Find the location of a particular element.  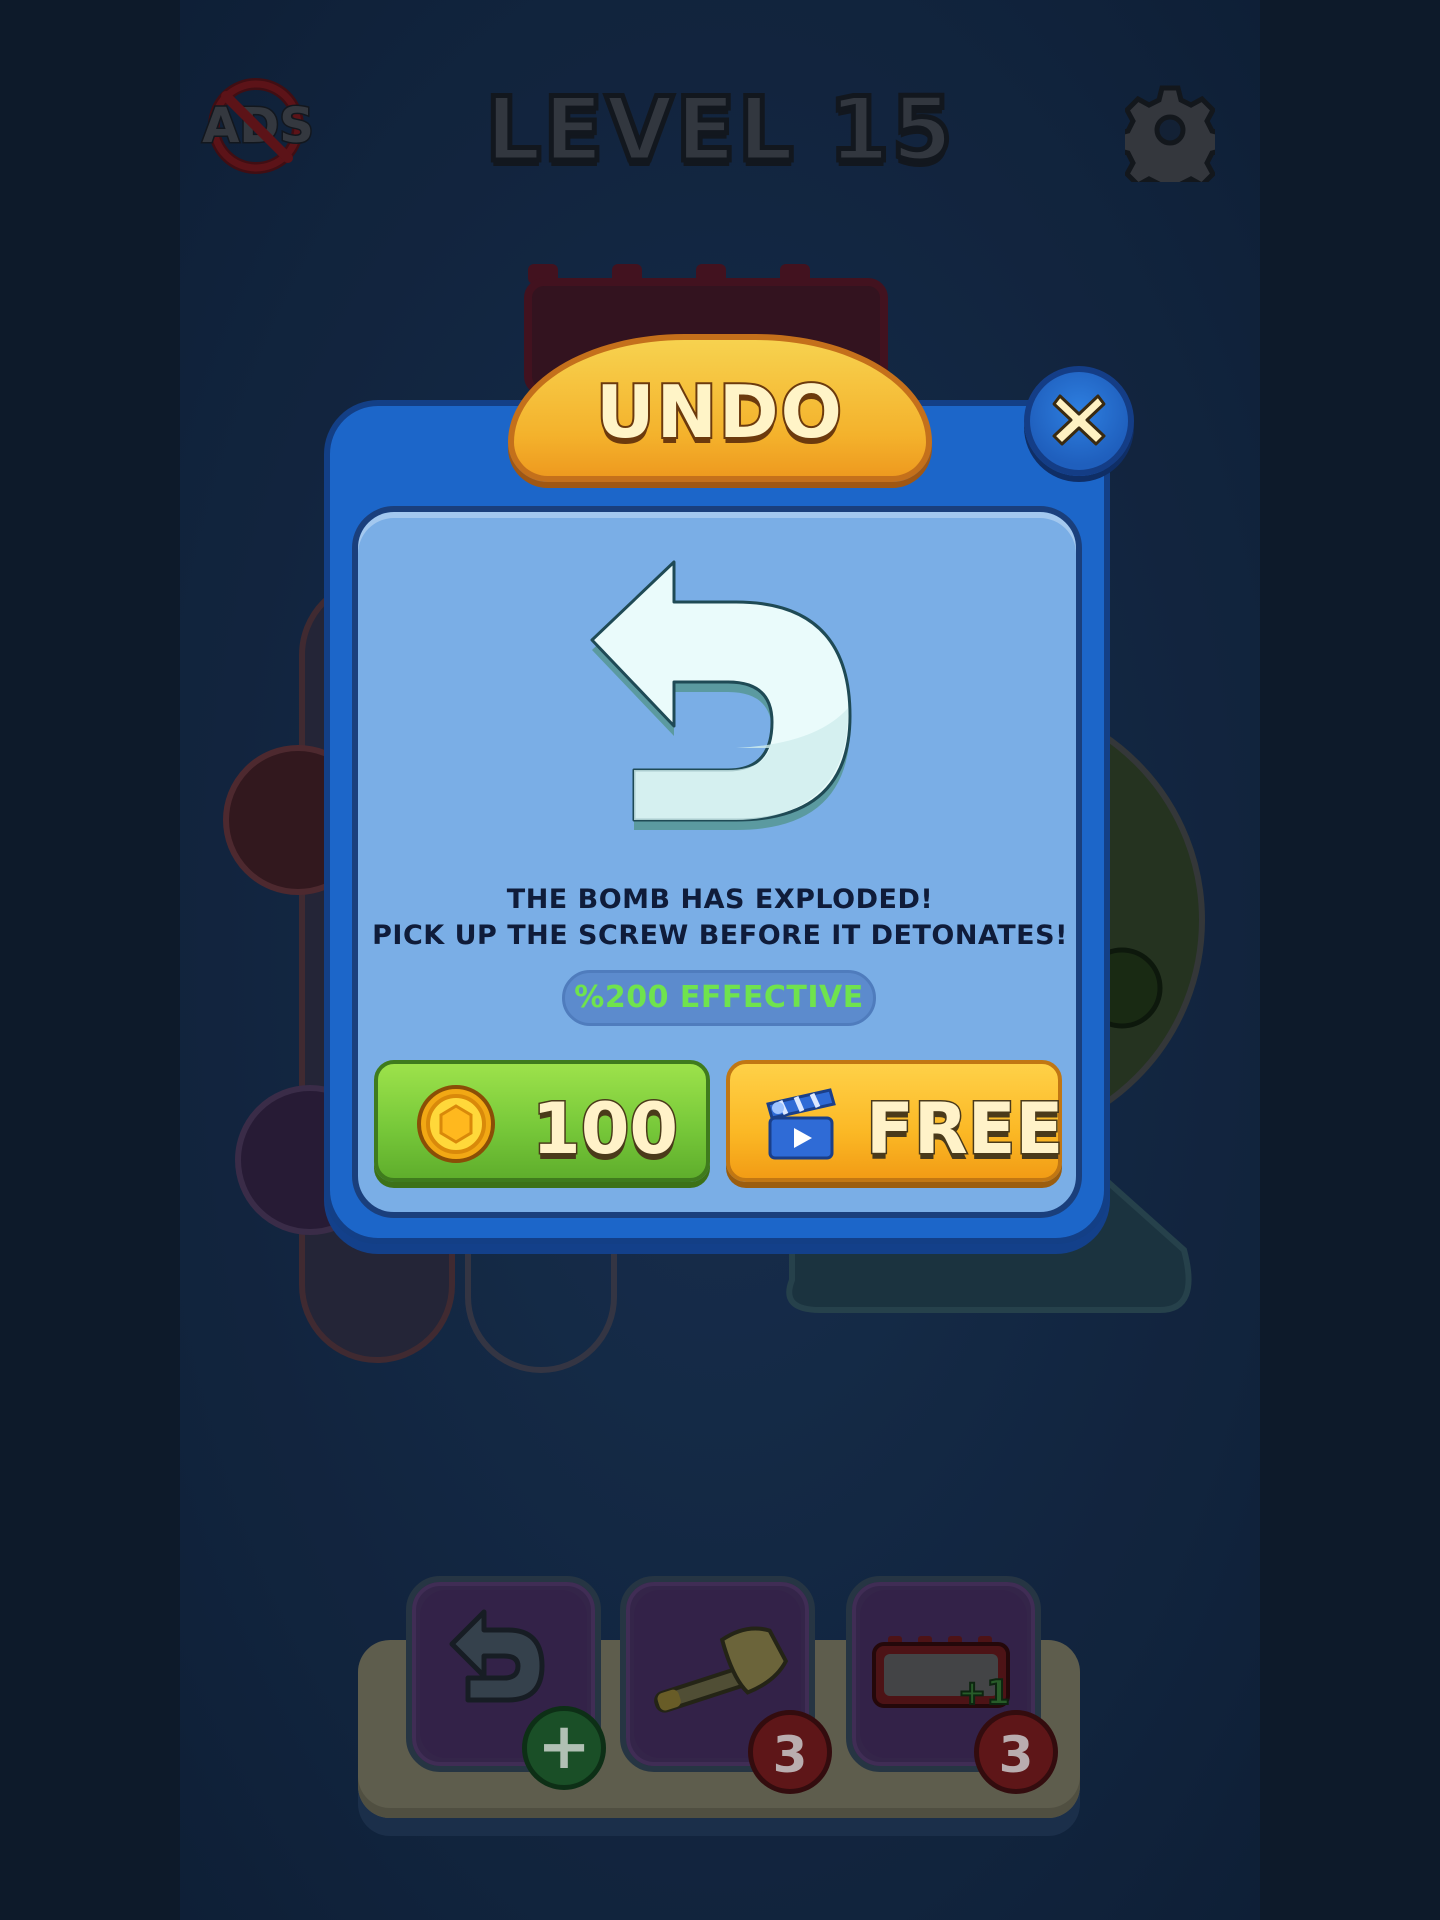

description-line-2: PICK UP THE SCREW BEFORE IT DETONATES! is located at coordinates (720, 935).